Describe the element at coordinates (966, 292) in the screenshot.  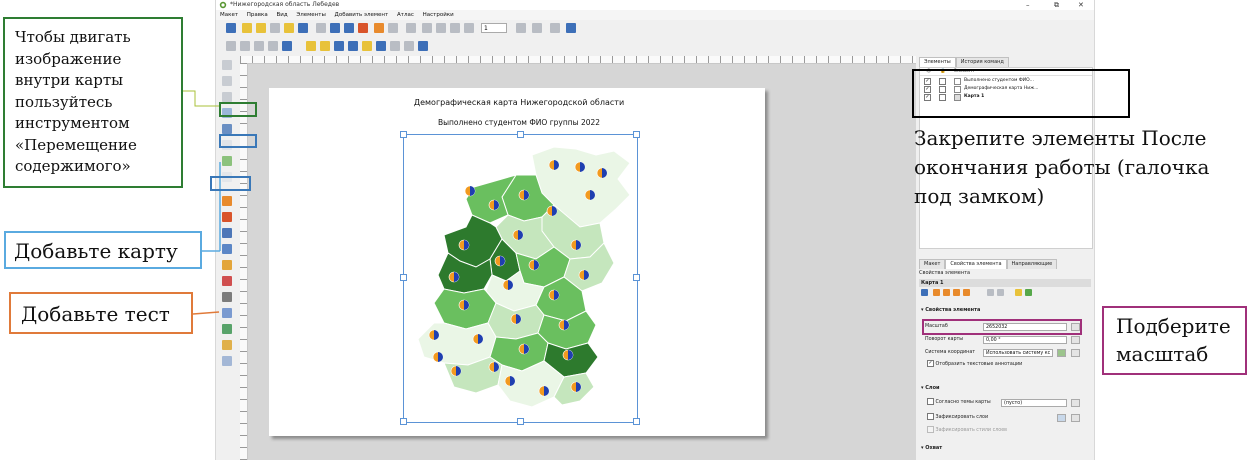
I see `bookmark-icon` at that location.